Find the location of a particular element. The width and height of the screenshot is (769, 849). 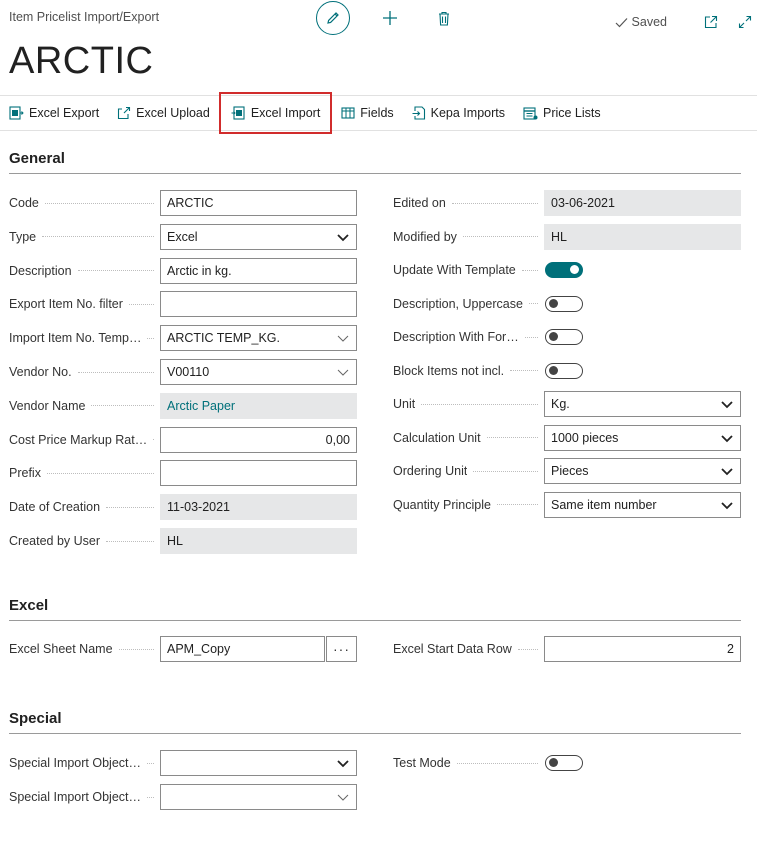

update-with-template-label-row: Update With Template is located at coordinates (468, 270).